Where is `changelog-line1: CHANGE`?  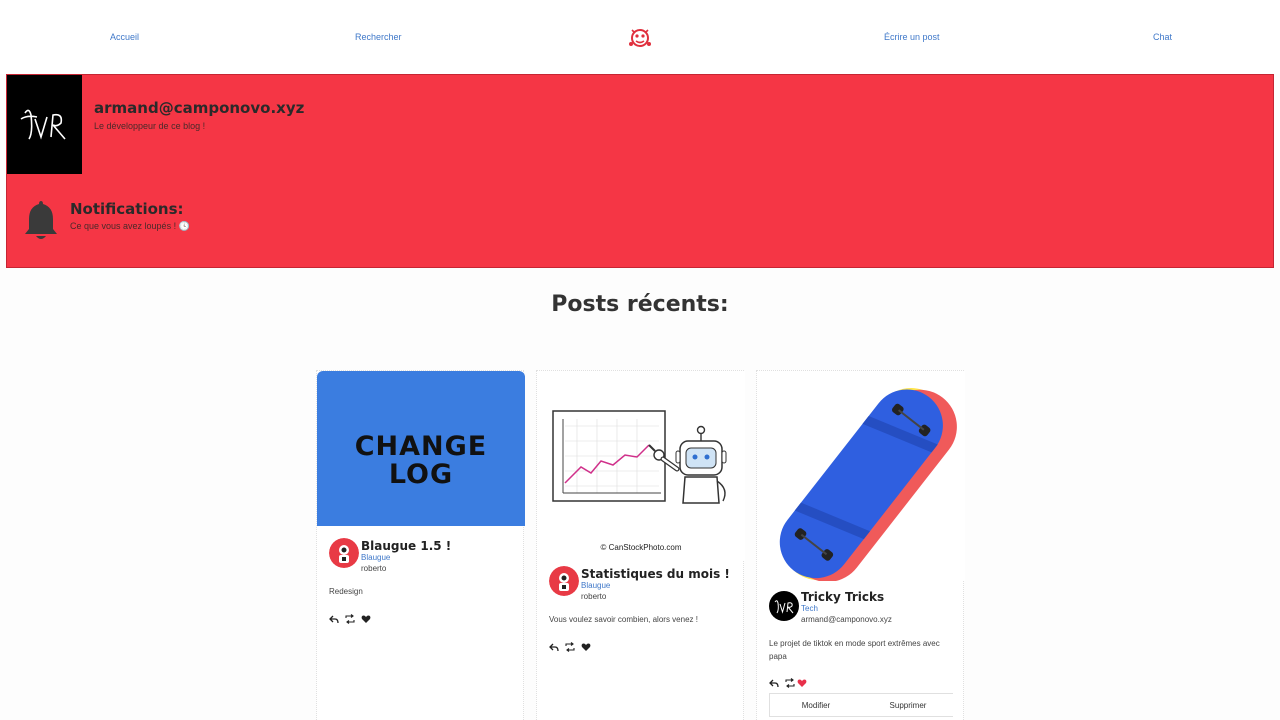 changelog-line1: CHANGE is located at coordinates (421, 446).